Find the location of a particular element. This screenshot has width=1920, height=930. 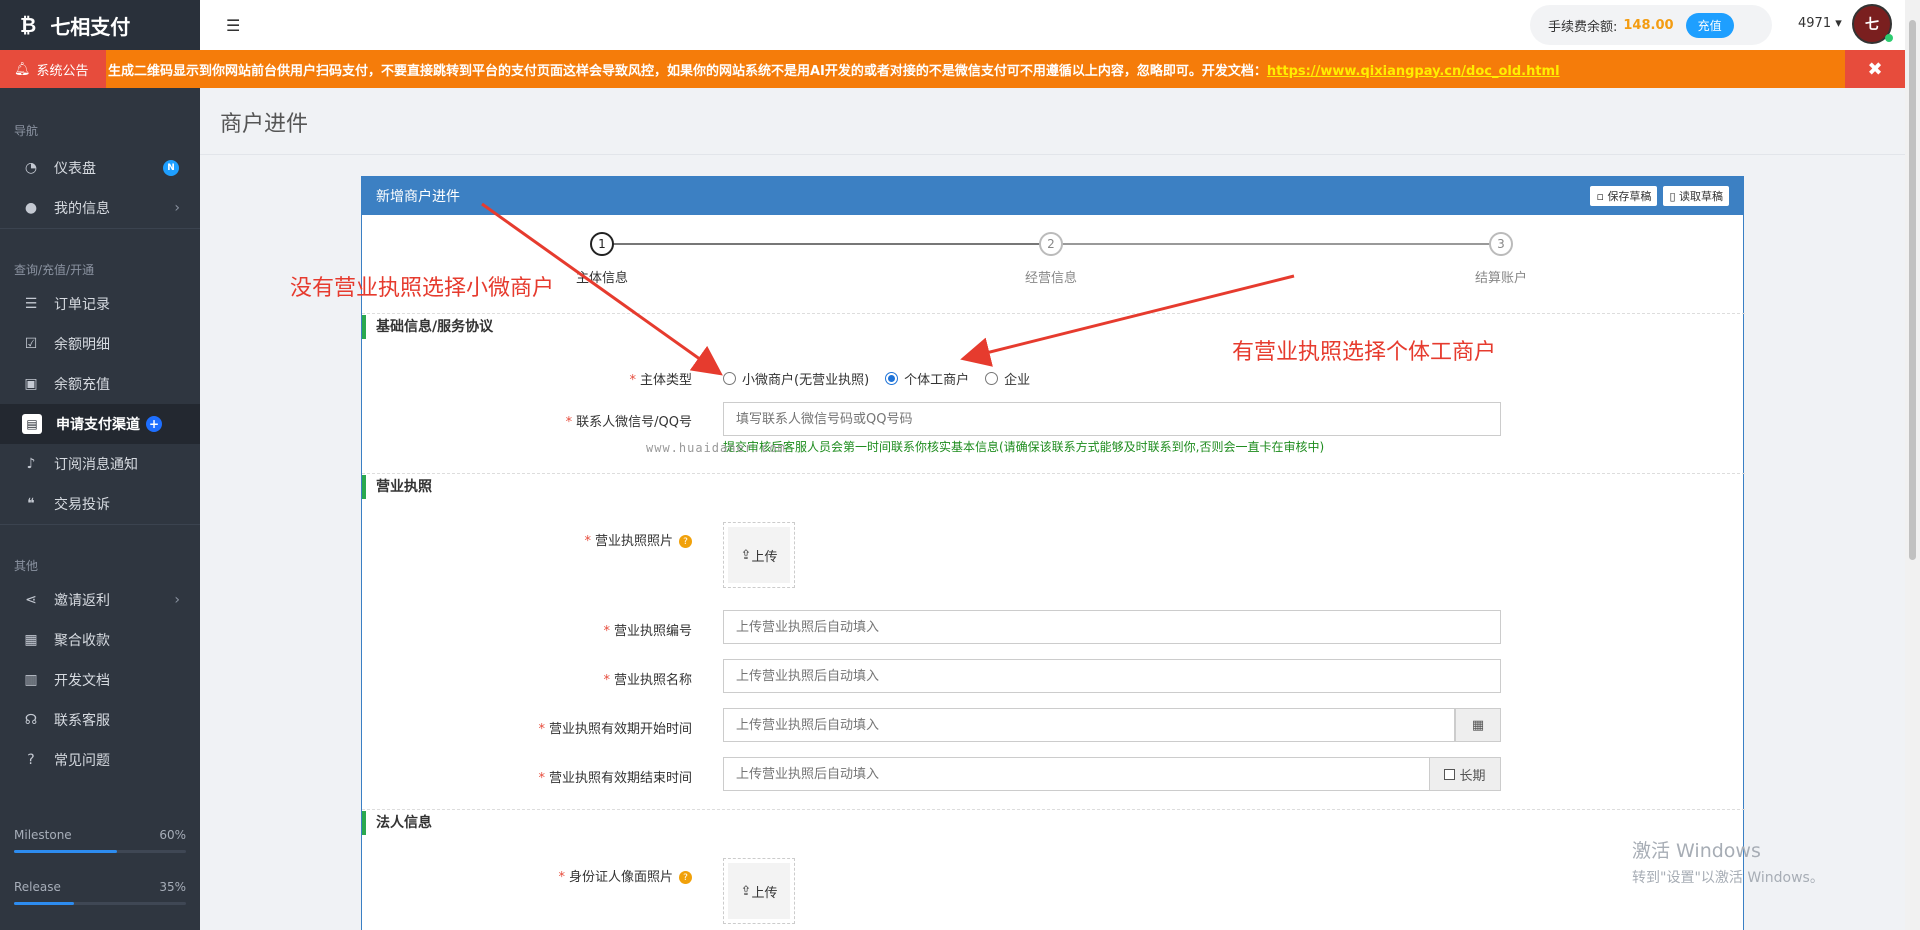

step-1-label: 主体信息 is located at coordinates (601, 278).